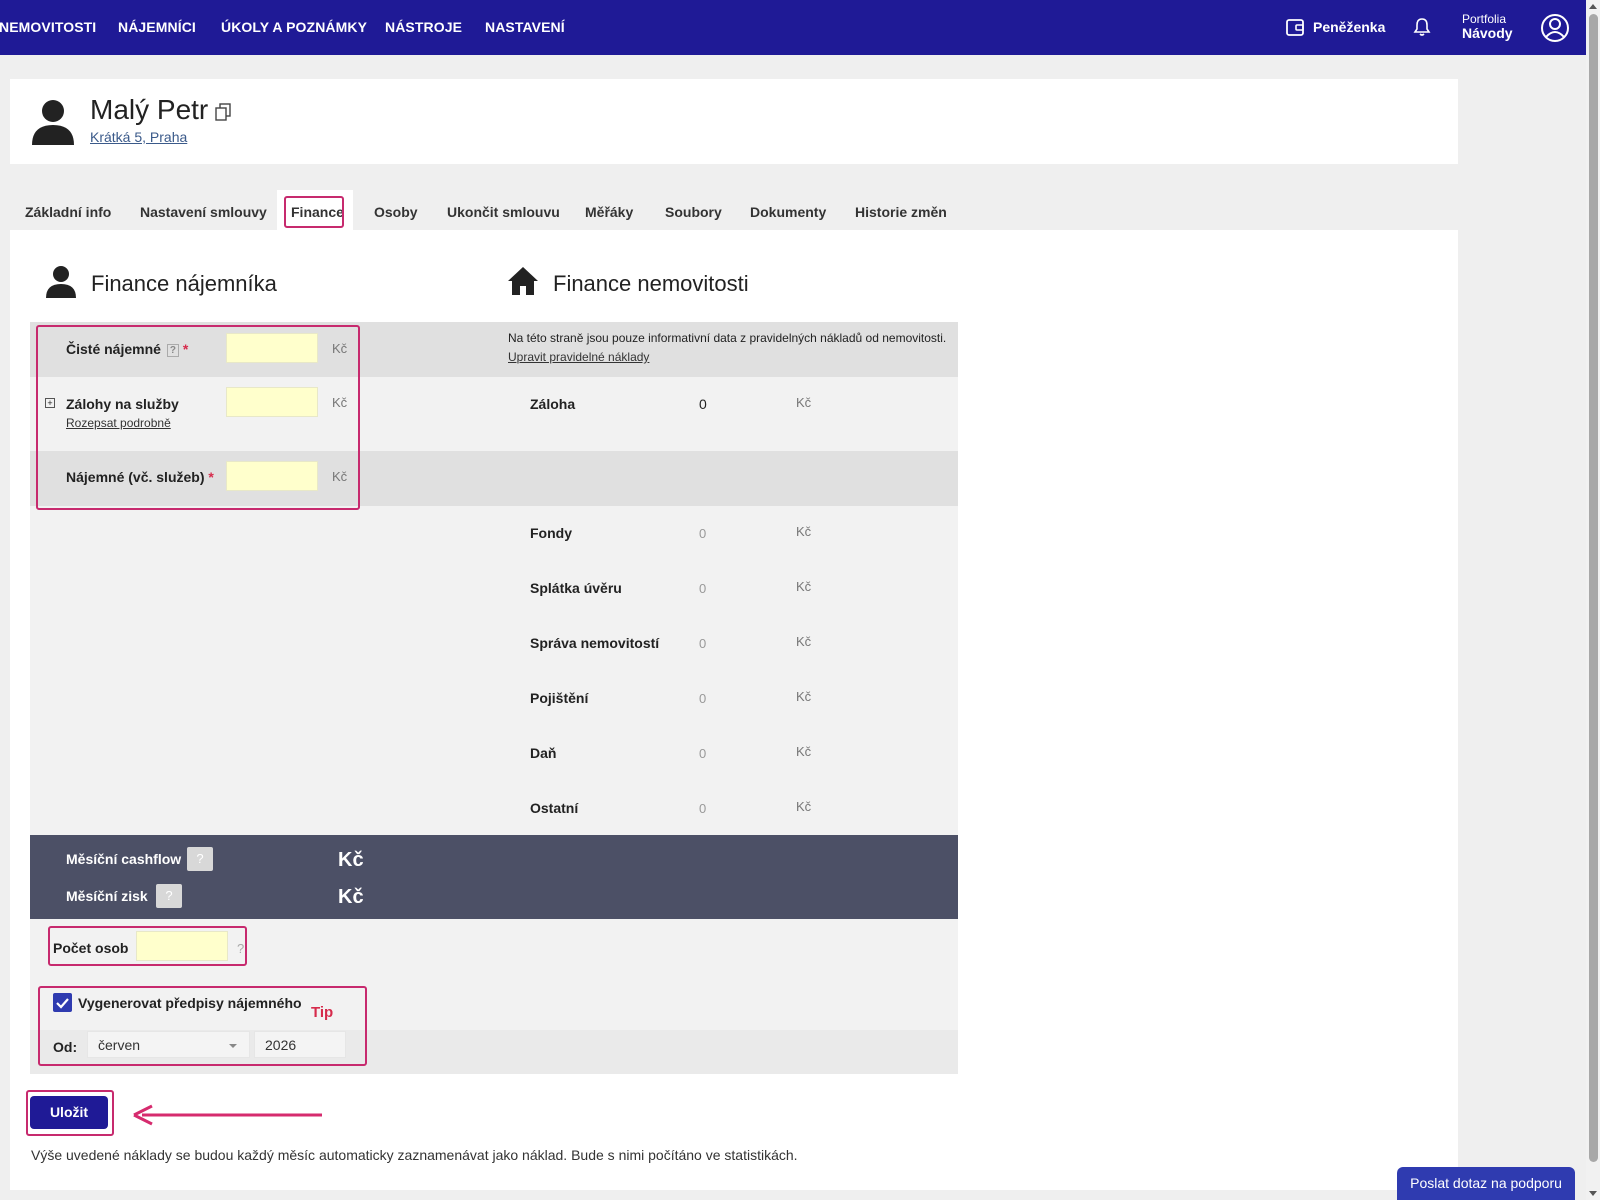 The width and height of the screenshot is (1600, 1200). Describe the element at coordinates (1555, 28) in the screenshot. I see `user-avatar-icon` at that location.